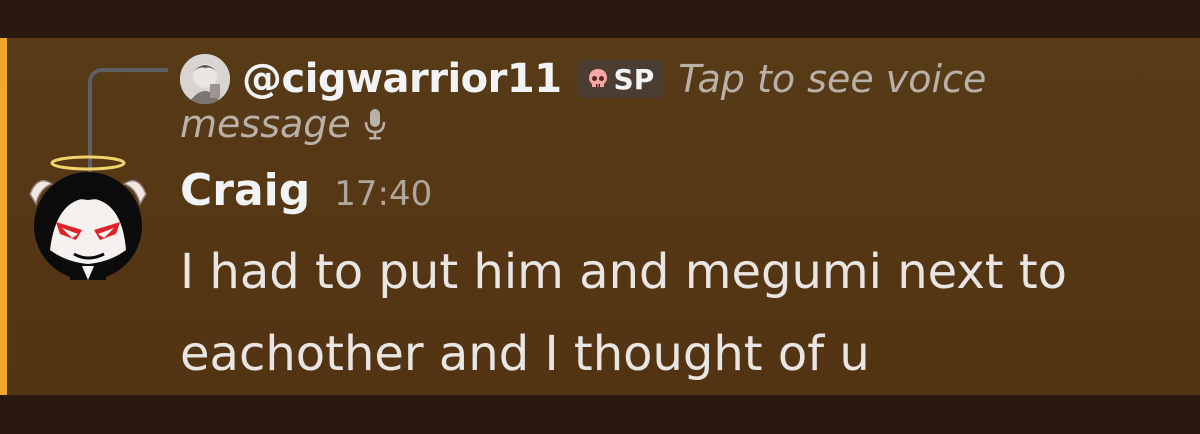 The width and height of the screenshot is (1200, 434). I want to click on reply-user-avatar, so click(205, 79).